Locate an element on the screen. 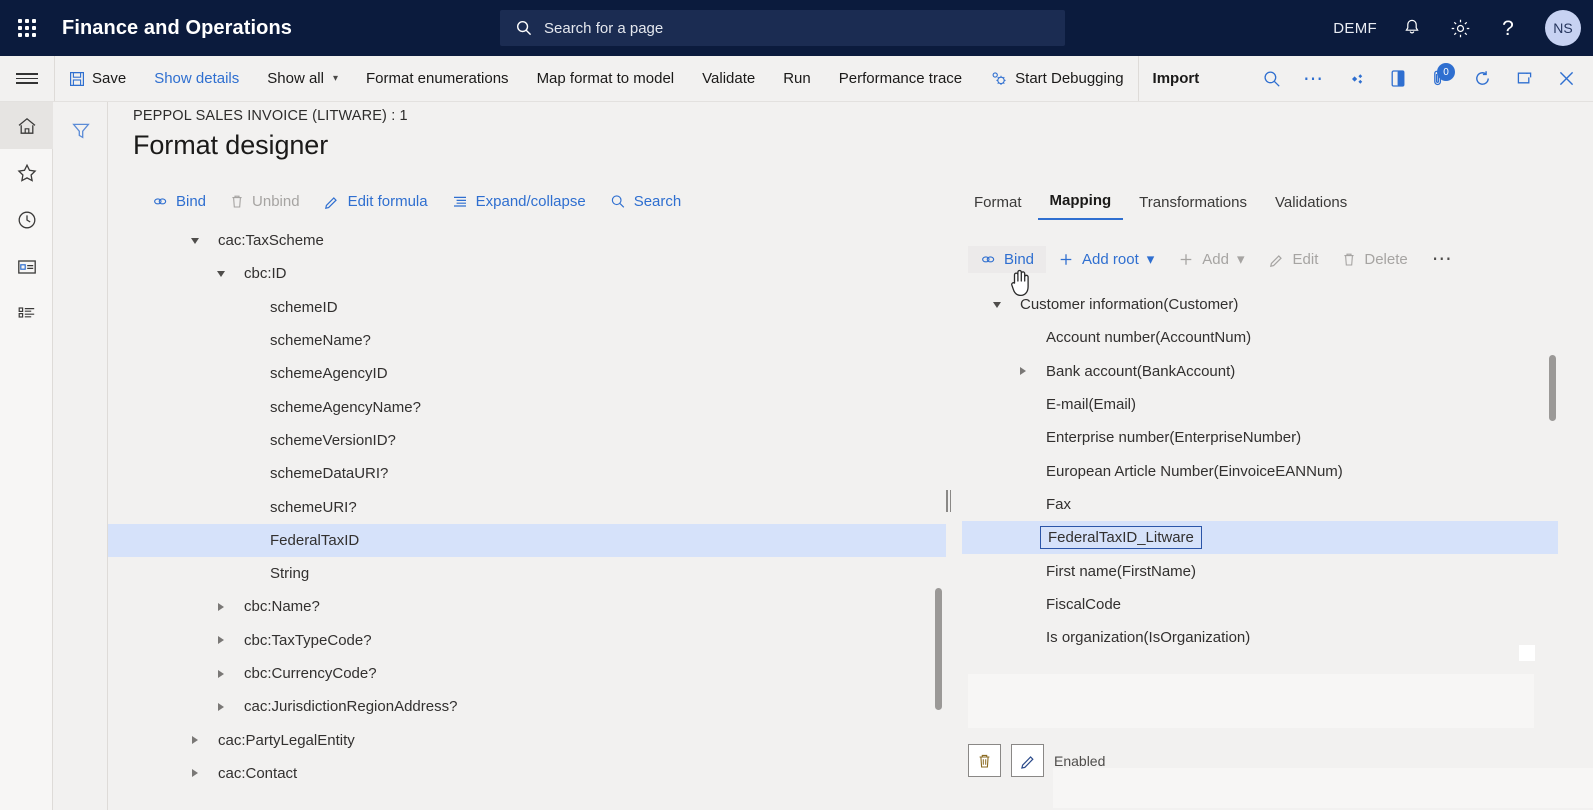 This screenshot has width=1593, height=810. data-model-tree-row: FiscalCode is located at coordinates (1260, 604).